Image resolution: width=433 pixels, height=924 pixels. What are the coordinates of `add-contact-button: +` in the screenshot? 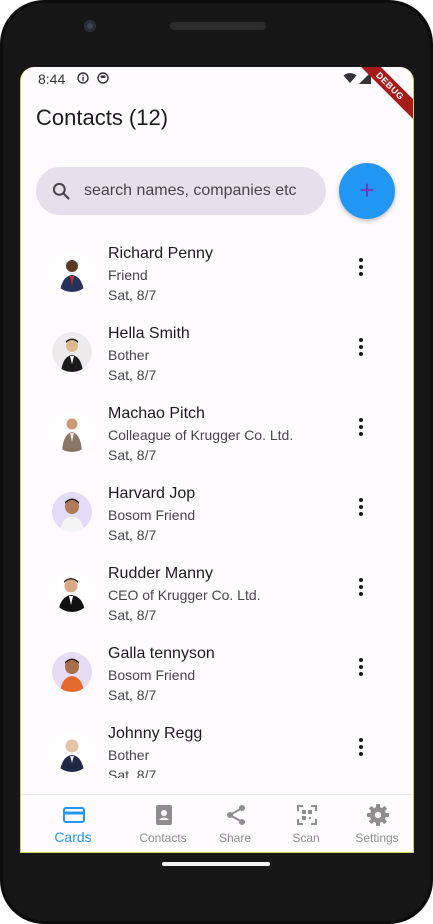 It's located at (367, 191).